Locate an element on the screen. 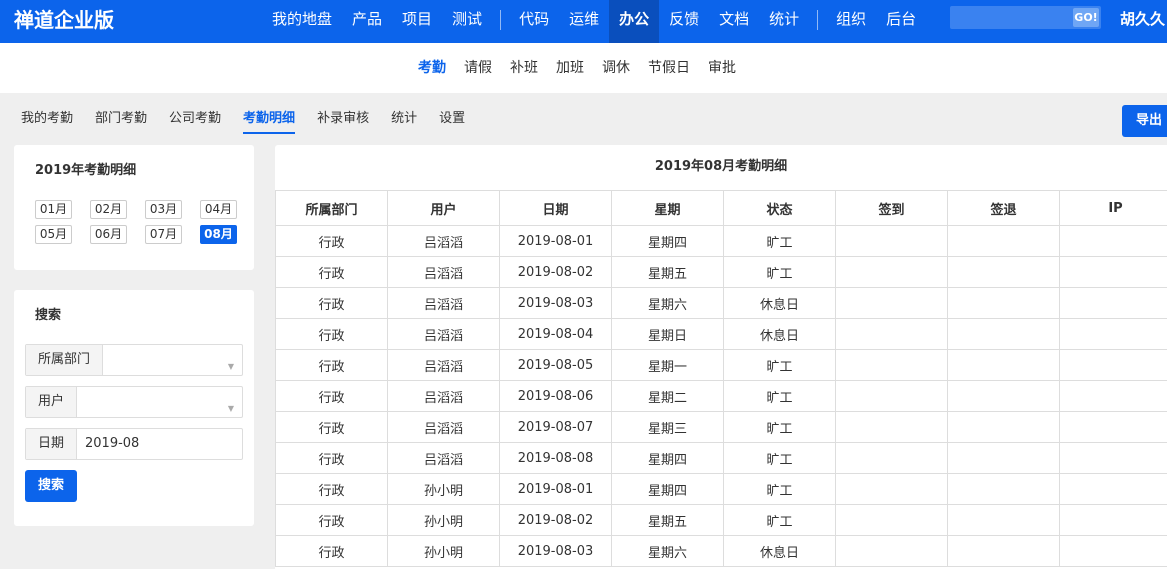 This screenshot has width=1167, height=569. table-cell: 星期五 is located at coordinates (667, 520).